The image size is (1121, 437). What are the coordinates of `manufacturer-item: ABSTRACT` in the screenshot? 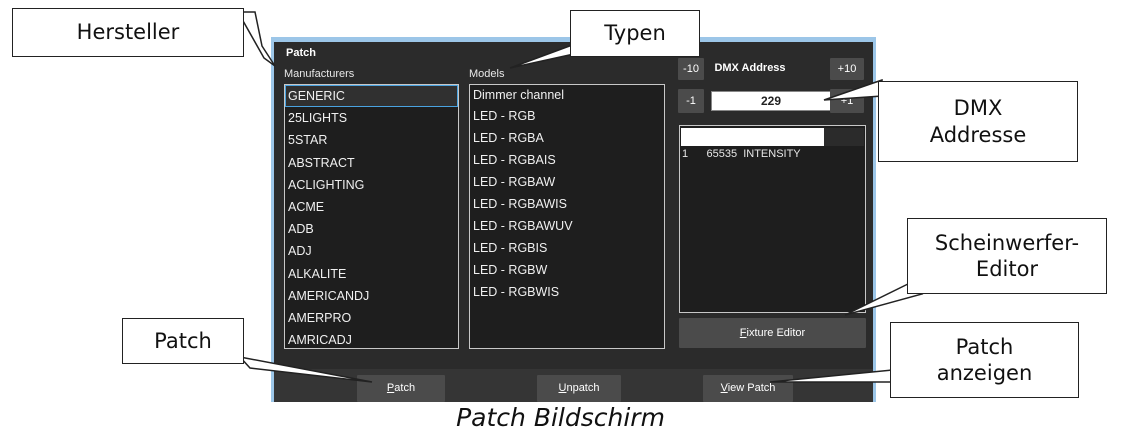 It's located at (371, 163).